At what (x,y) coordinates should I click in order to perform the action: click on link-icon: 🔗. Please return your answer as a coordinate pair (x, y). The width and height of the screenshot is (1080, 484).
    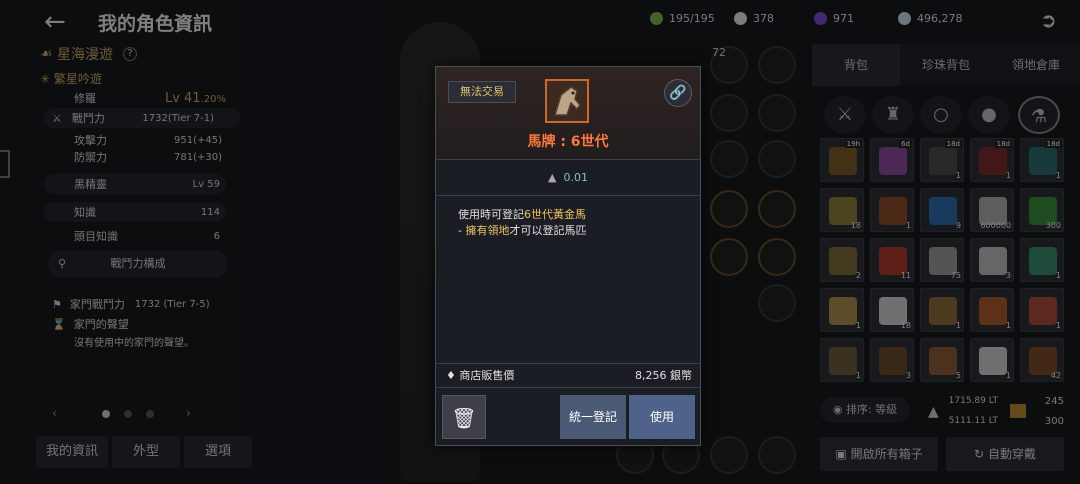
    Looking at the image, I should click on (678, 93).